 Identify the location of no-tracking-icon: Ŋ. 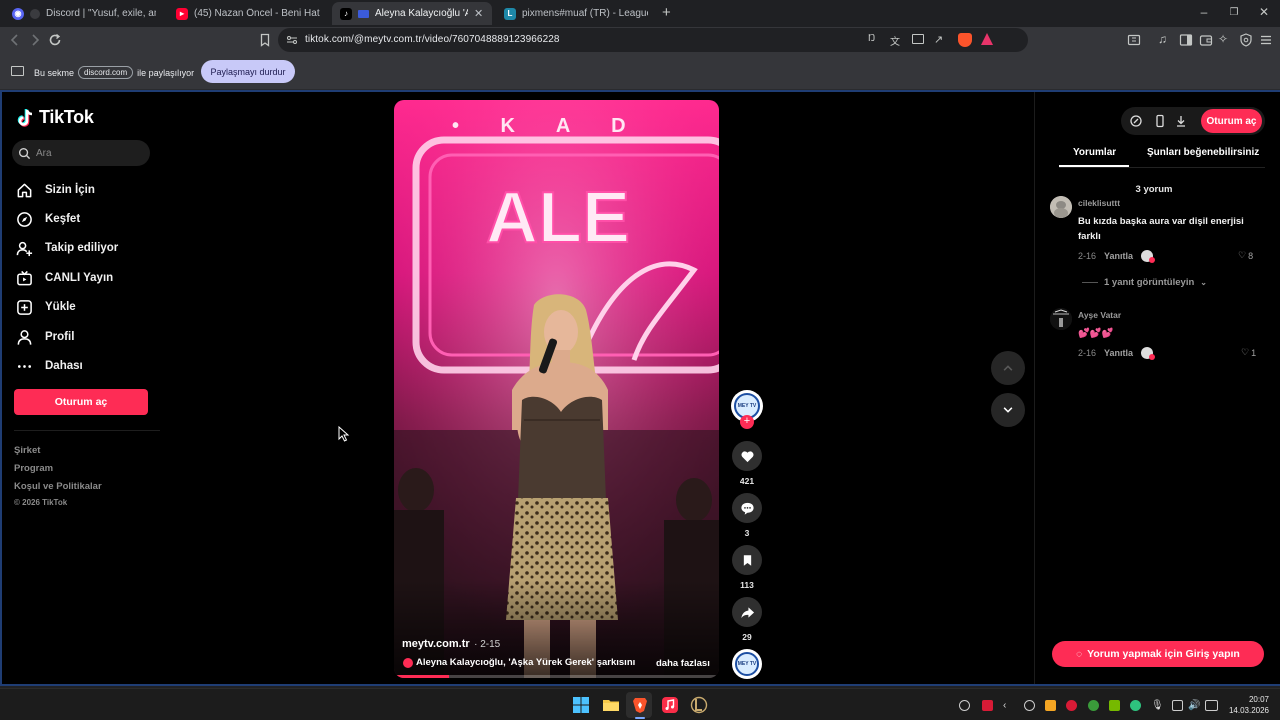
(871, 38).